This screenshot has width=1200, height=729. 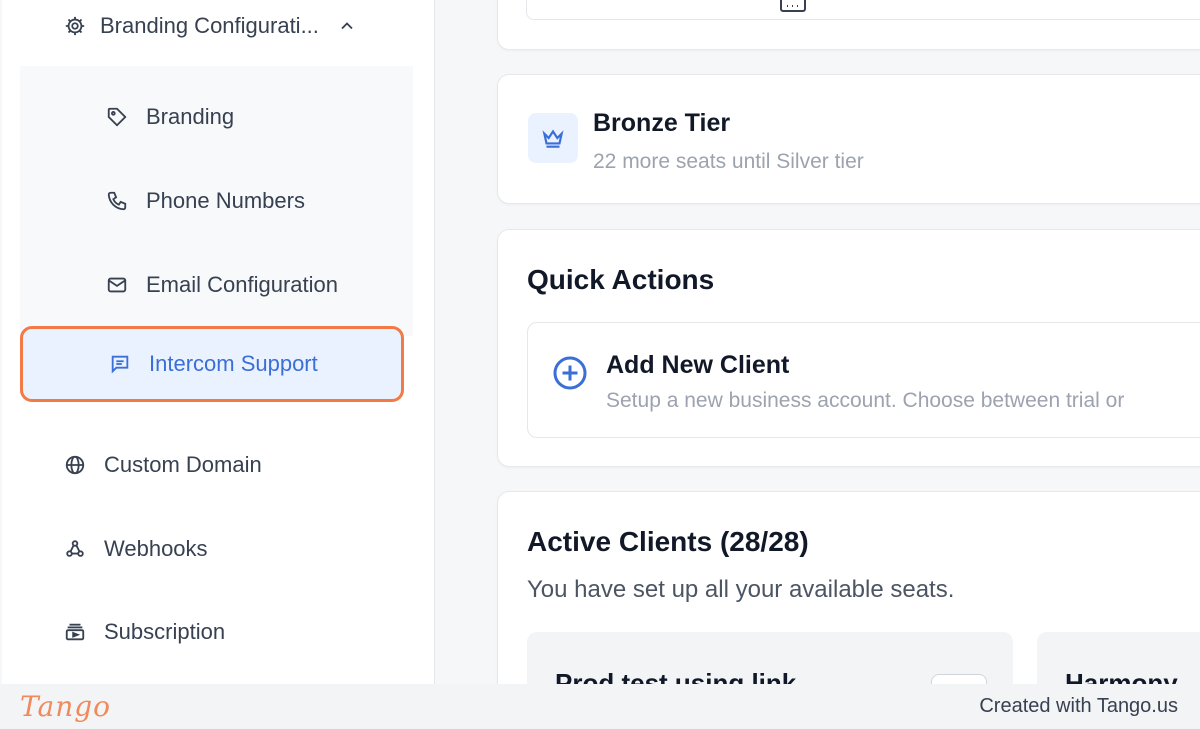 What do you see at coordinates (156, 548) in the screenshot?
I see `sidebar-item-label: Webhooks` at bounding box center [156, 548].